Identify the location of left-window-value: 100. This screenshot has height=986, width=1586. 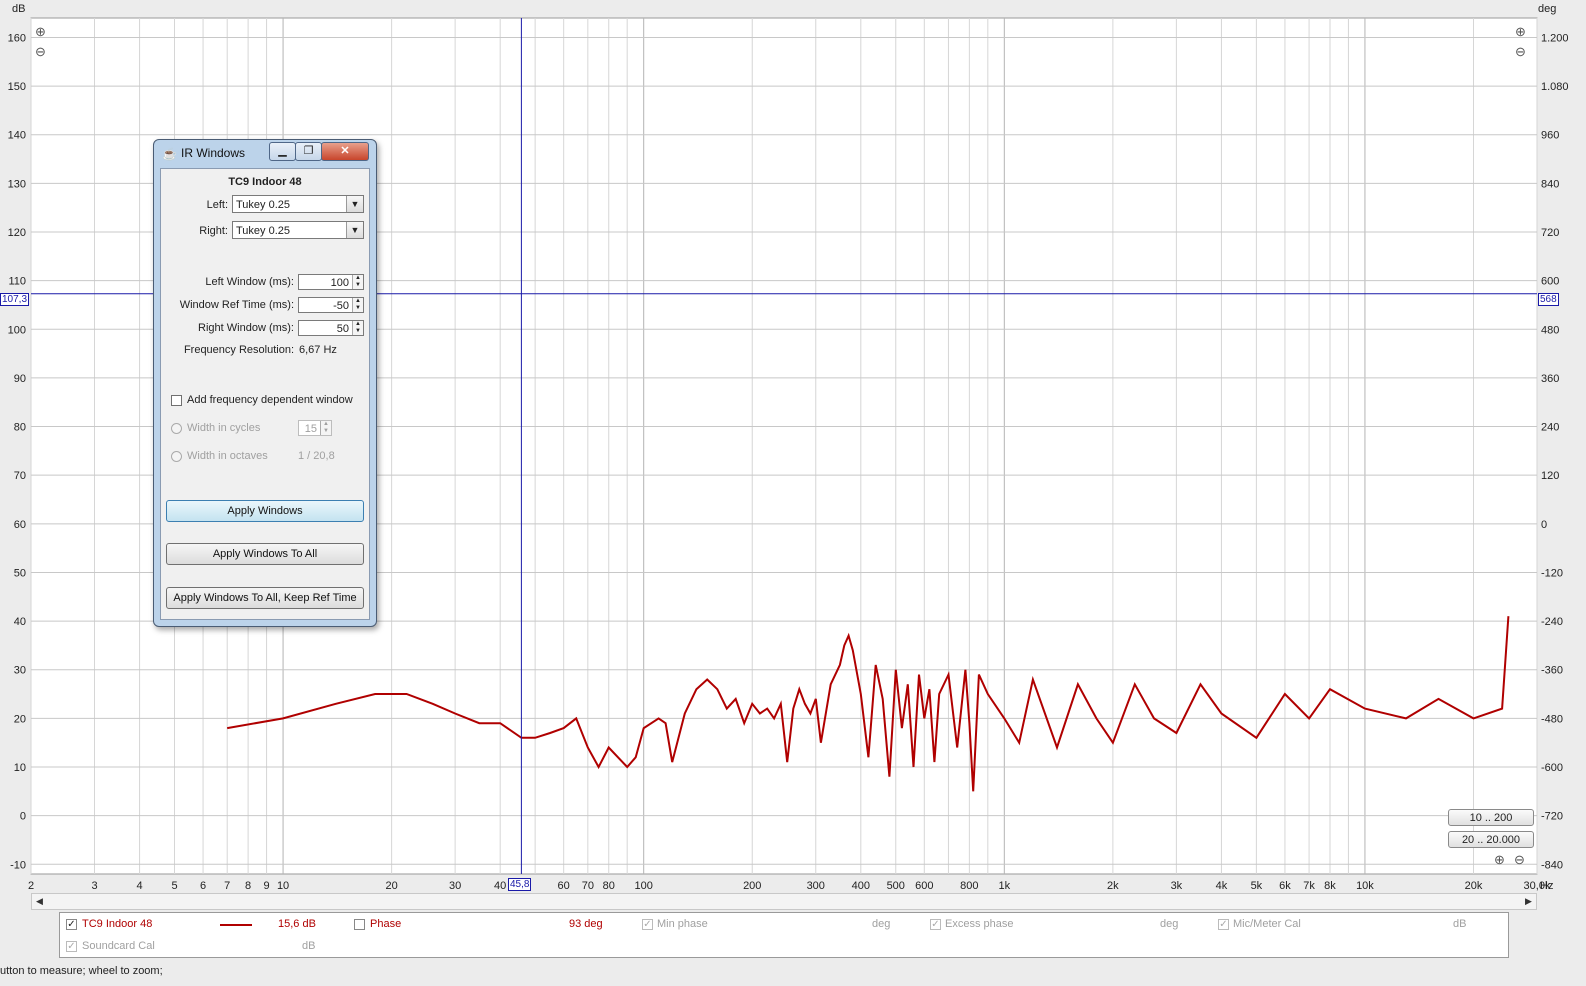
(339, 283).